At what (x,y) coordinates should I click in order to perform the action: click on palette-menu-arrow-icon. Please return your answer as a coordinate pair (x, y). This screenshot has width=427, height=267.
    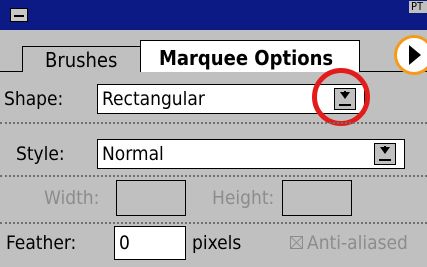
    Looking at the image, I should click on (415, 55).